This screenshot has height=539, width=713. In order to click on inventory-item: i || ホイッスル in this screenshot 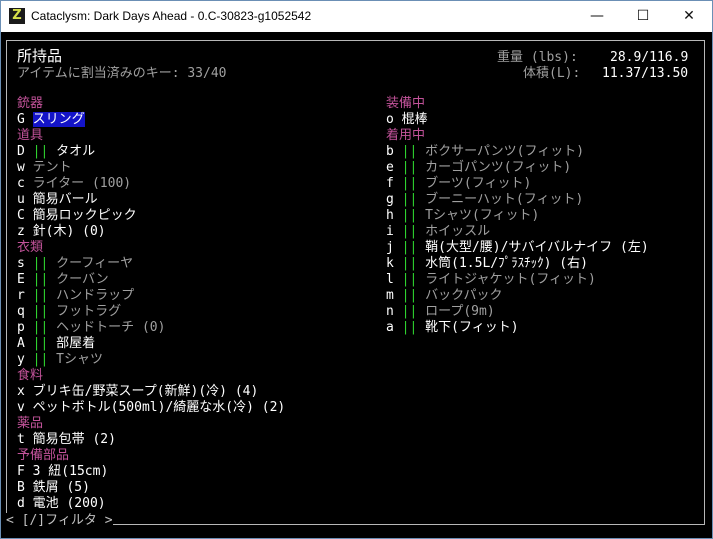, I will do `click(438, 232)`.